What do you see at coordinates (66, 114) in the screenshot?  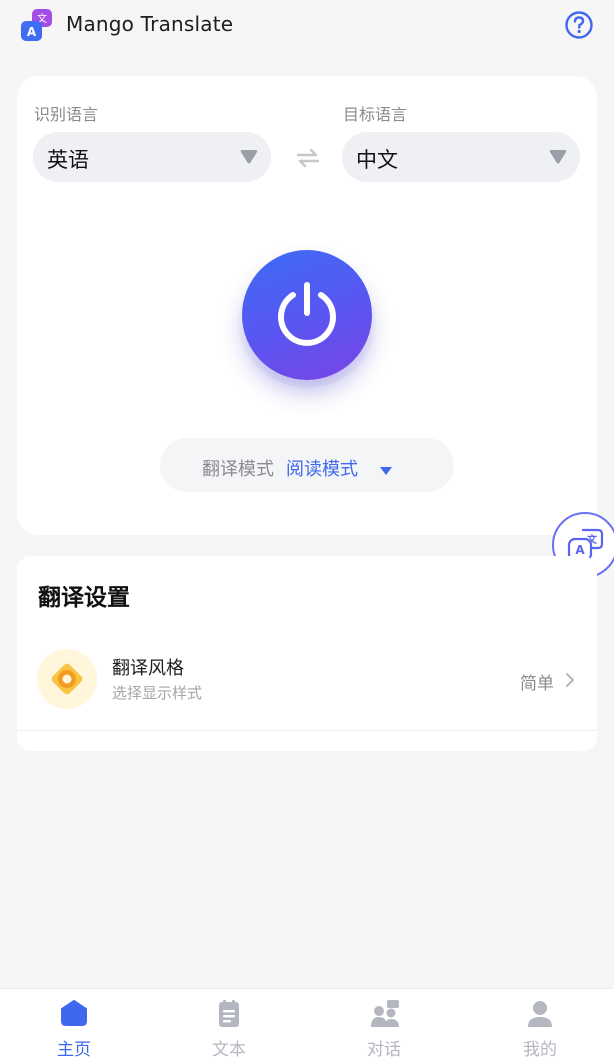 I see `source-language-label: 识别语言` at bounding box center [66, 114].